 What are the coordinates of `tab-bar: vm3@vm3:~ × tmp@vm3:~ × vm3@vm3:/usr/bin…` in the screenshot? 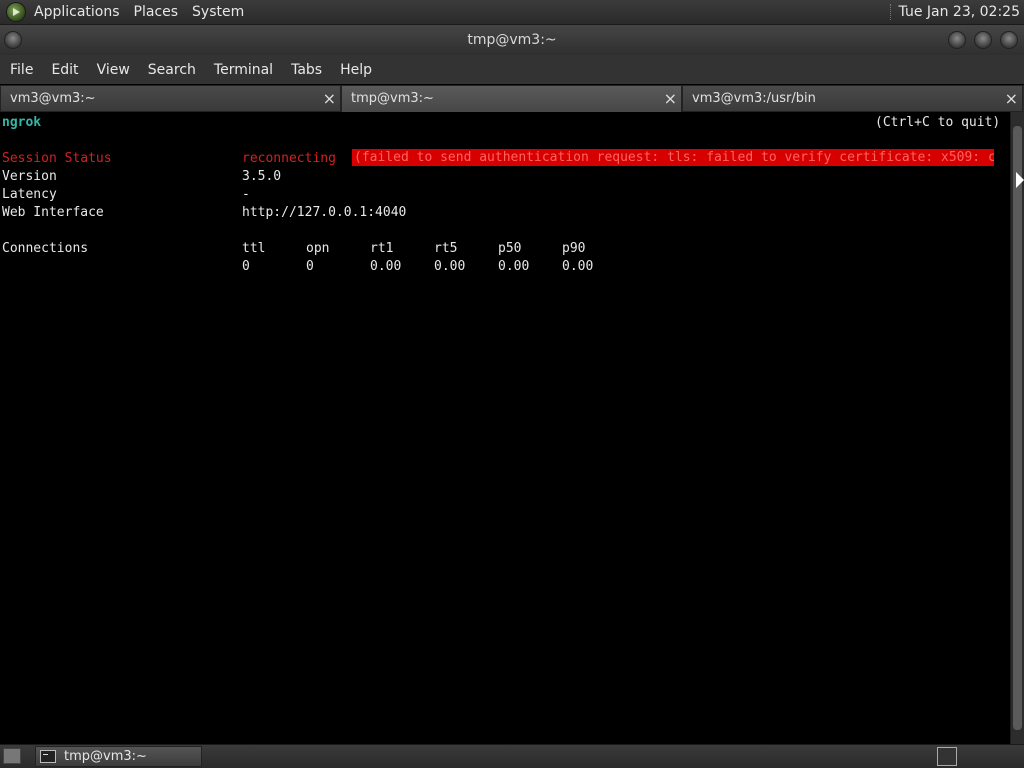 It's located at (512, 99).